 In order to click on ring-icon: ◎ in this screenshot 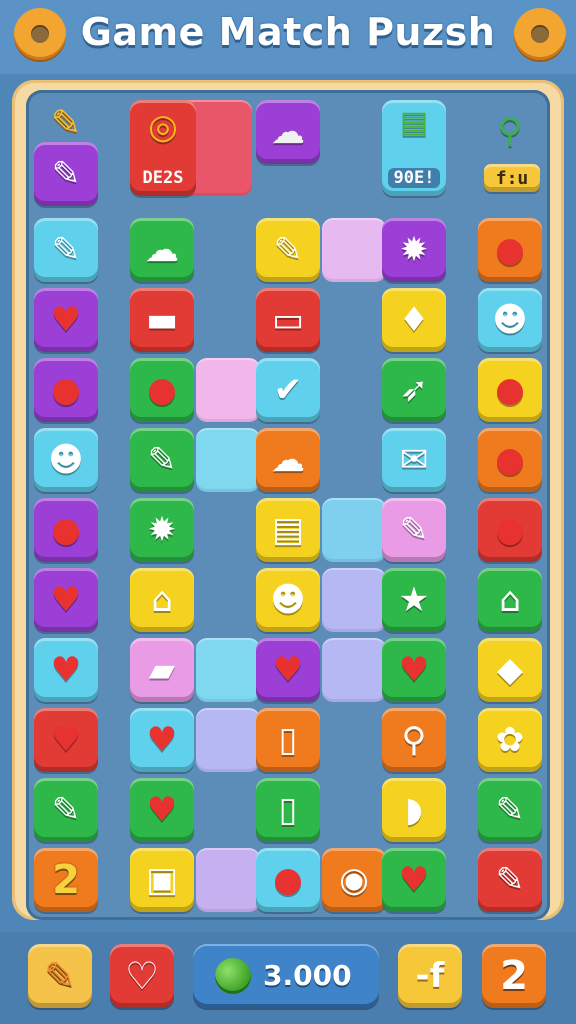, I will do `click(163, 127)`.